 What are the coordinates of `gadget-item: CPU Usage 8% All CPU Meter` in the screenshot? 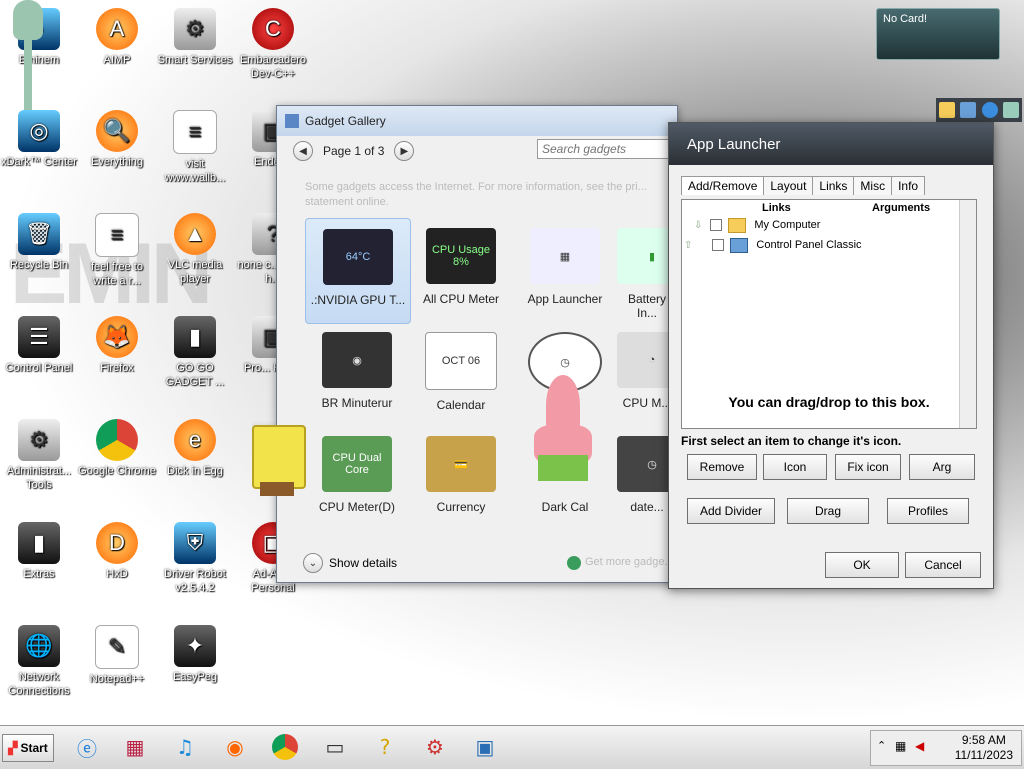 It's located at (461, 270).